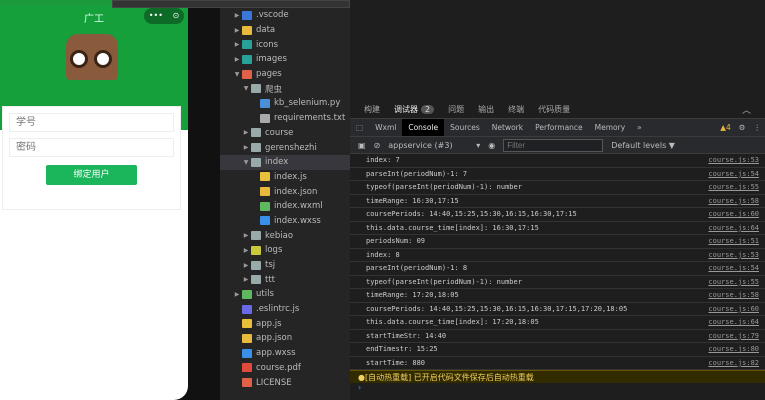  I want to click on devtools-tab: Memory, so click(610, 128).